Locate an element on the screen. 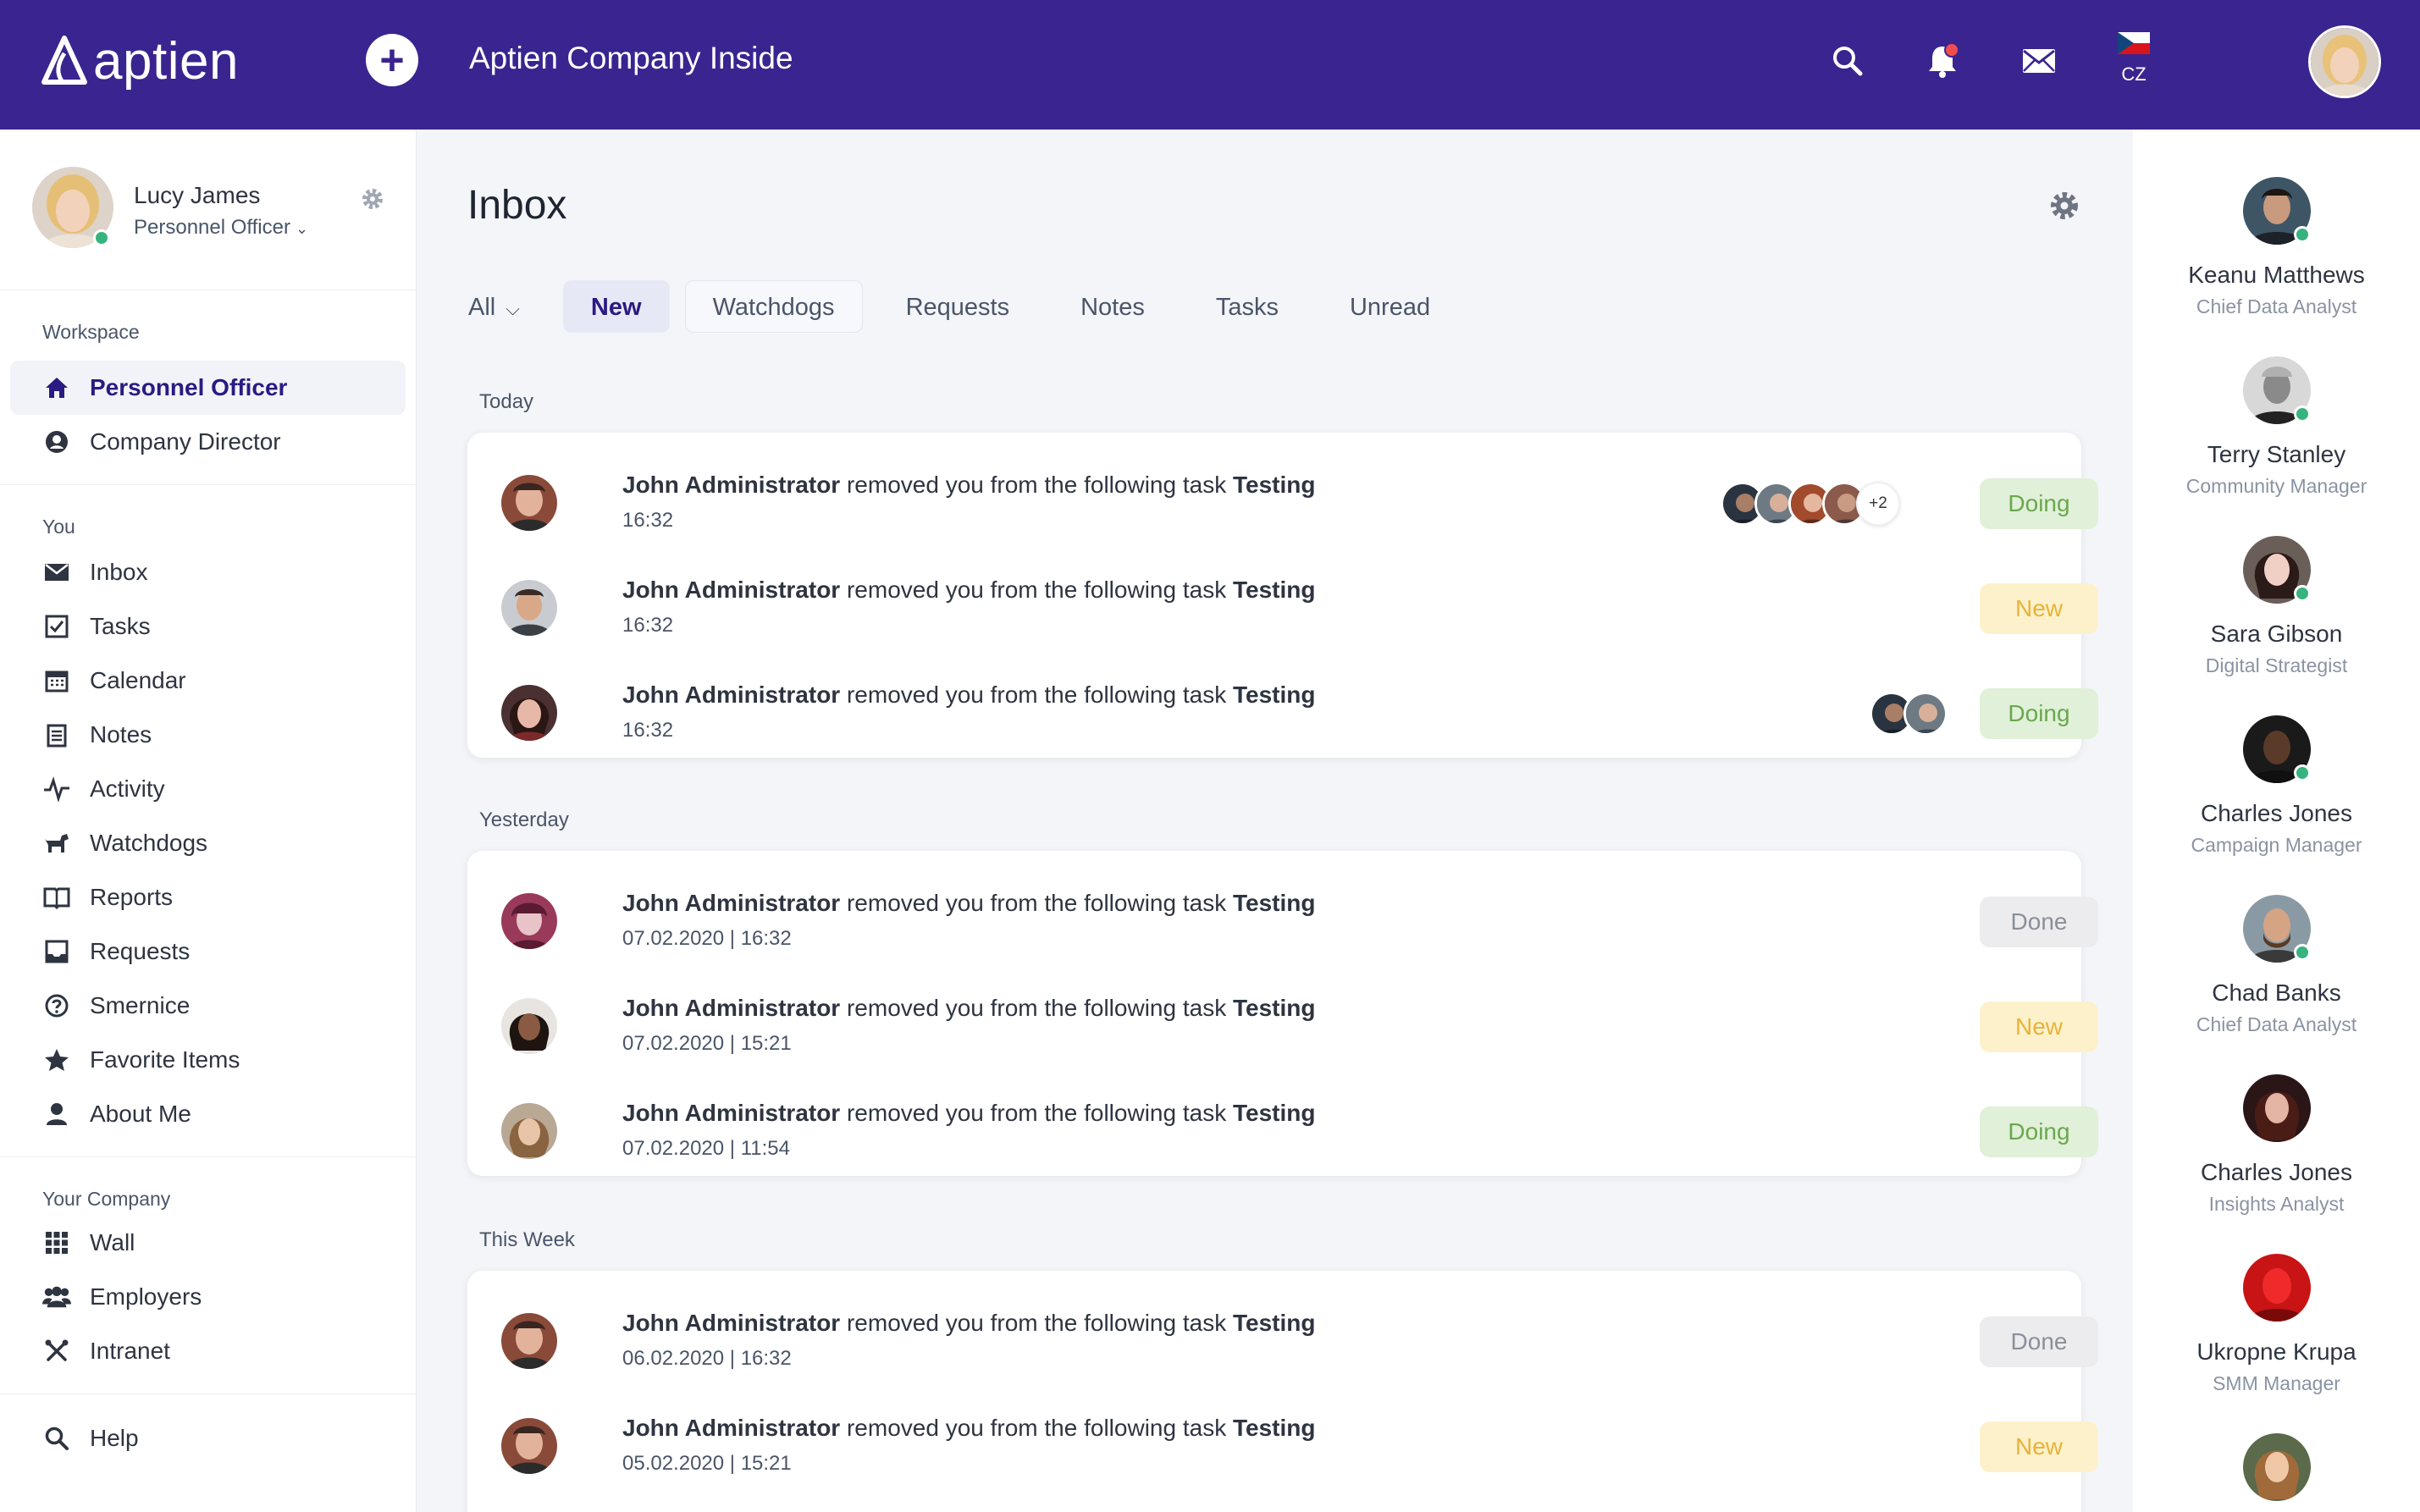 This screenshot has width=2420, height=1512. user-avatar is located at coordinates (2344, 61).